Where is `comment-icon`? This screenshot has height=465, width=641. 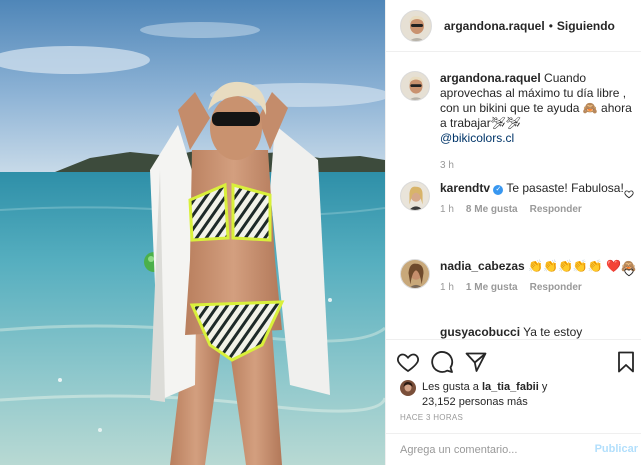 comment-icon is located at coordinates (442, 362).